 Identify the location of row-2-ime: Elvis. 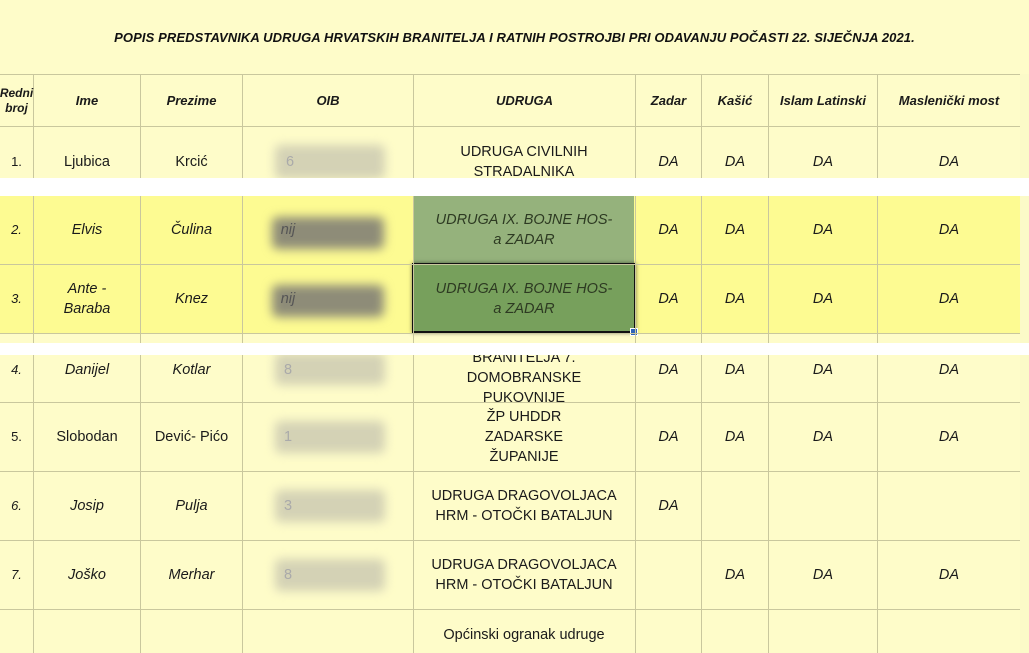
(87, 230).